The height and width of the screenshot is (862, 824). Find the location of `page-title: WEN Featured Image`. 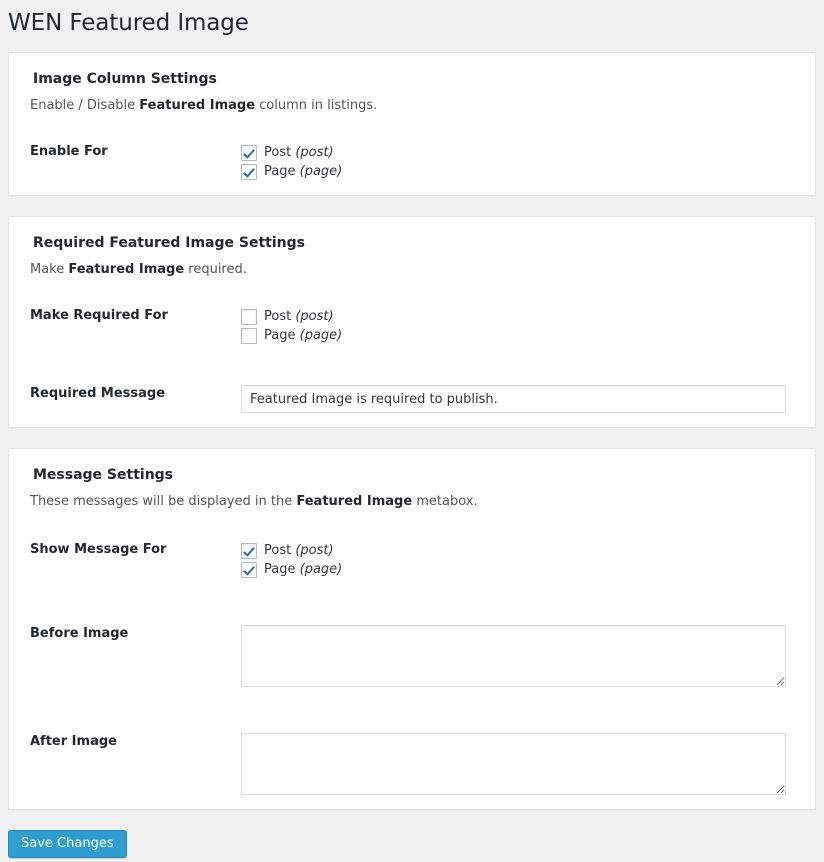

page-title: WEN Featured Image is located at coordinates (128, 23).